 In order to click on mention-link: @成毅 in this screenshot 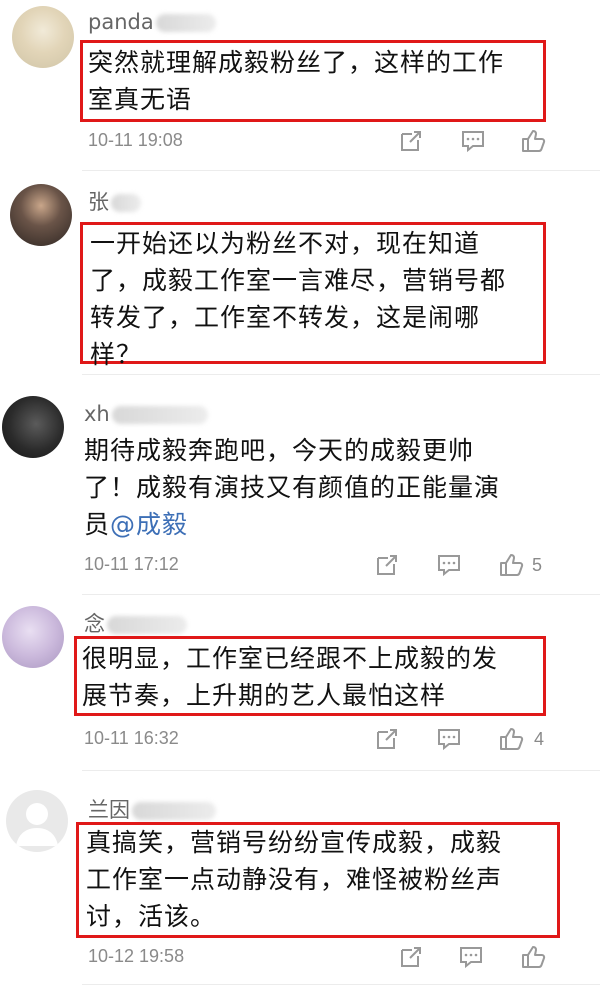, I will do `click(149, 524)`.